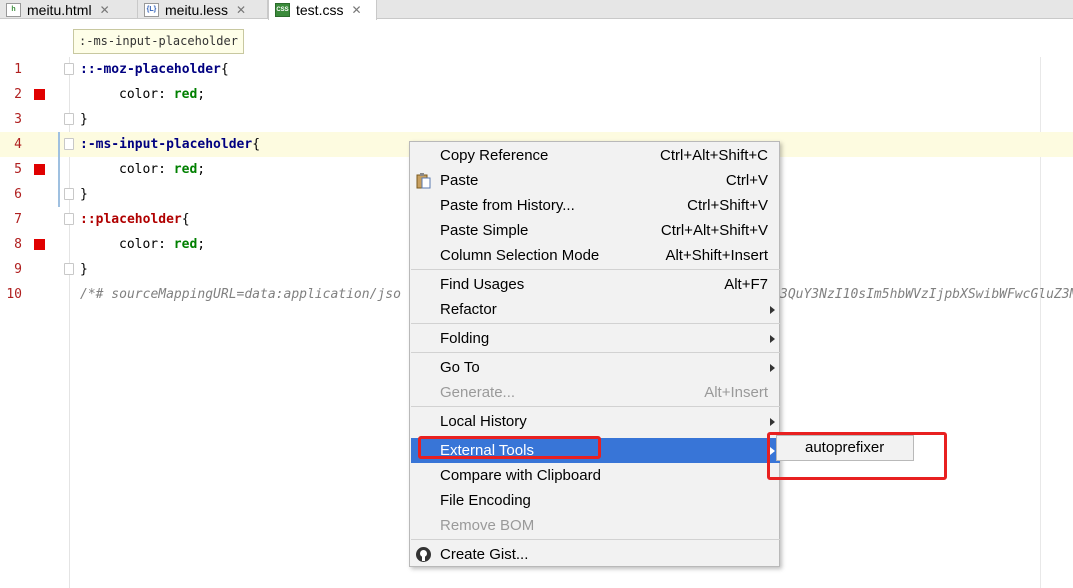 The height and width of the screenshot is (588, 1073). What do you see at coordinates (595, 180) in the screenshot?
I see `menu-item-paste: Paste Ctrl+V` at bounding box center [595, 180].